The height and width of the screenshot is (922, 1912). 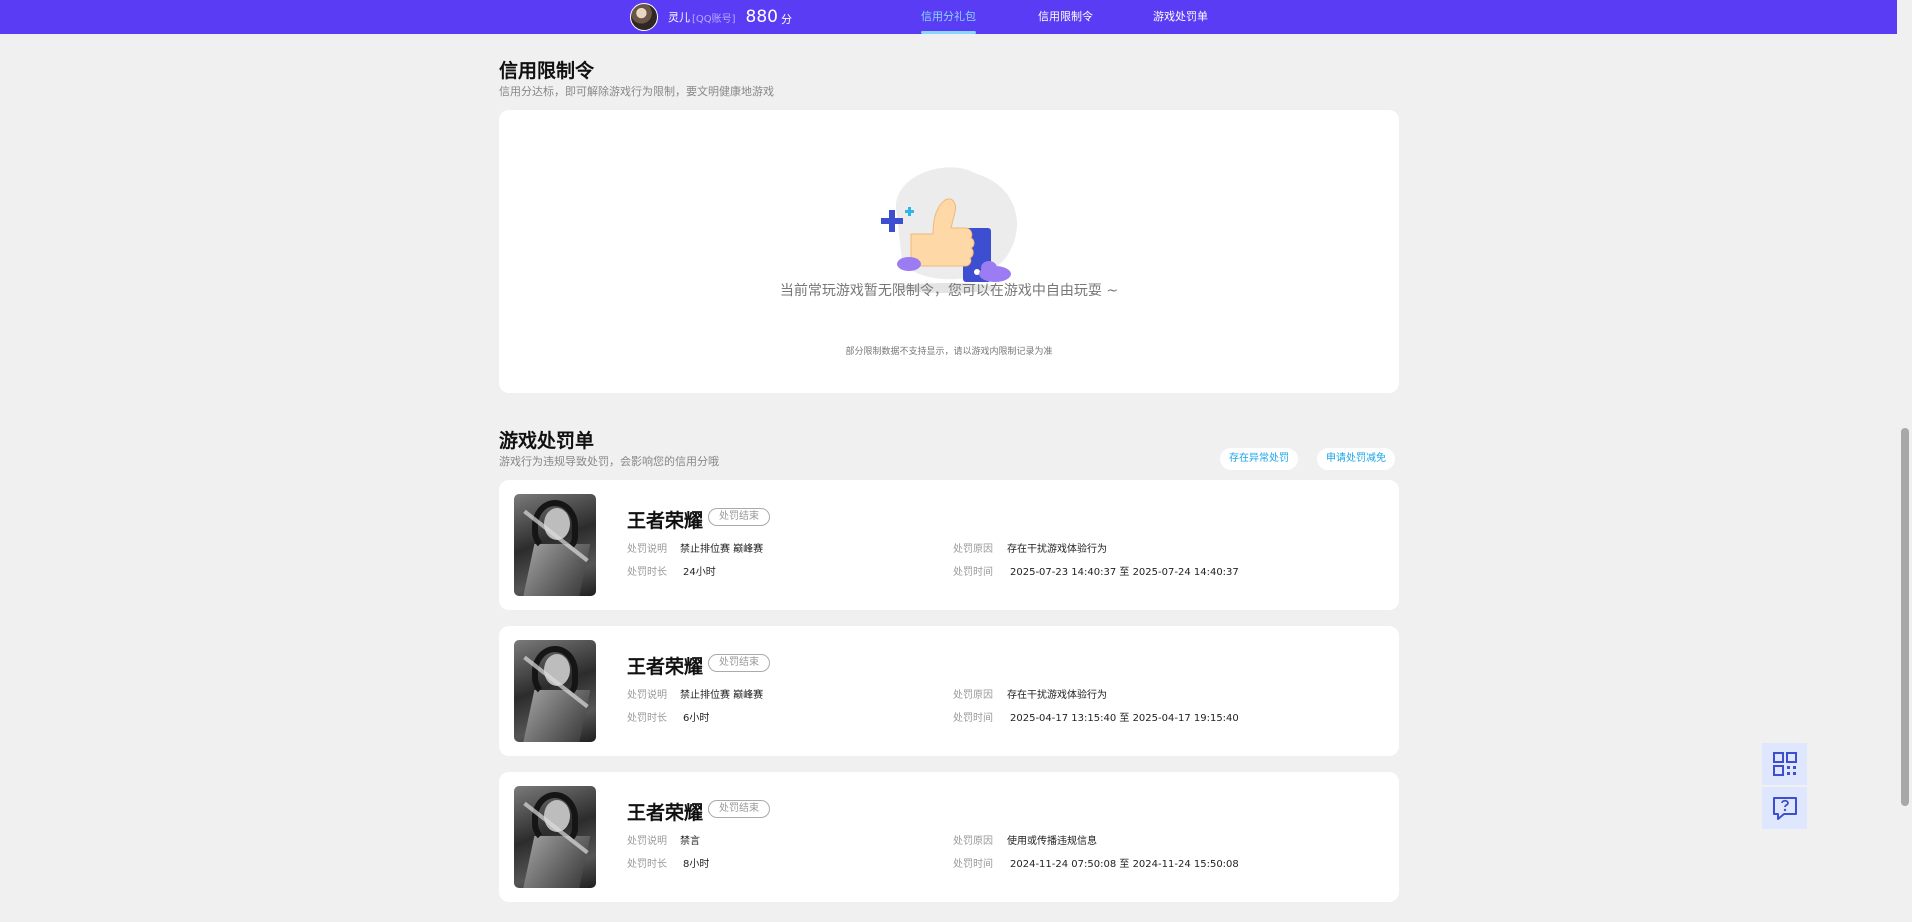 What do you see at coordinates (1065, 17) in the screenshot?
I see `tab-credit-restriction: 信用限制令` at bounding box center [1065, 17].